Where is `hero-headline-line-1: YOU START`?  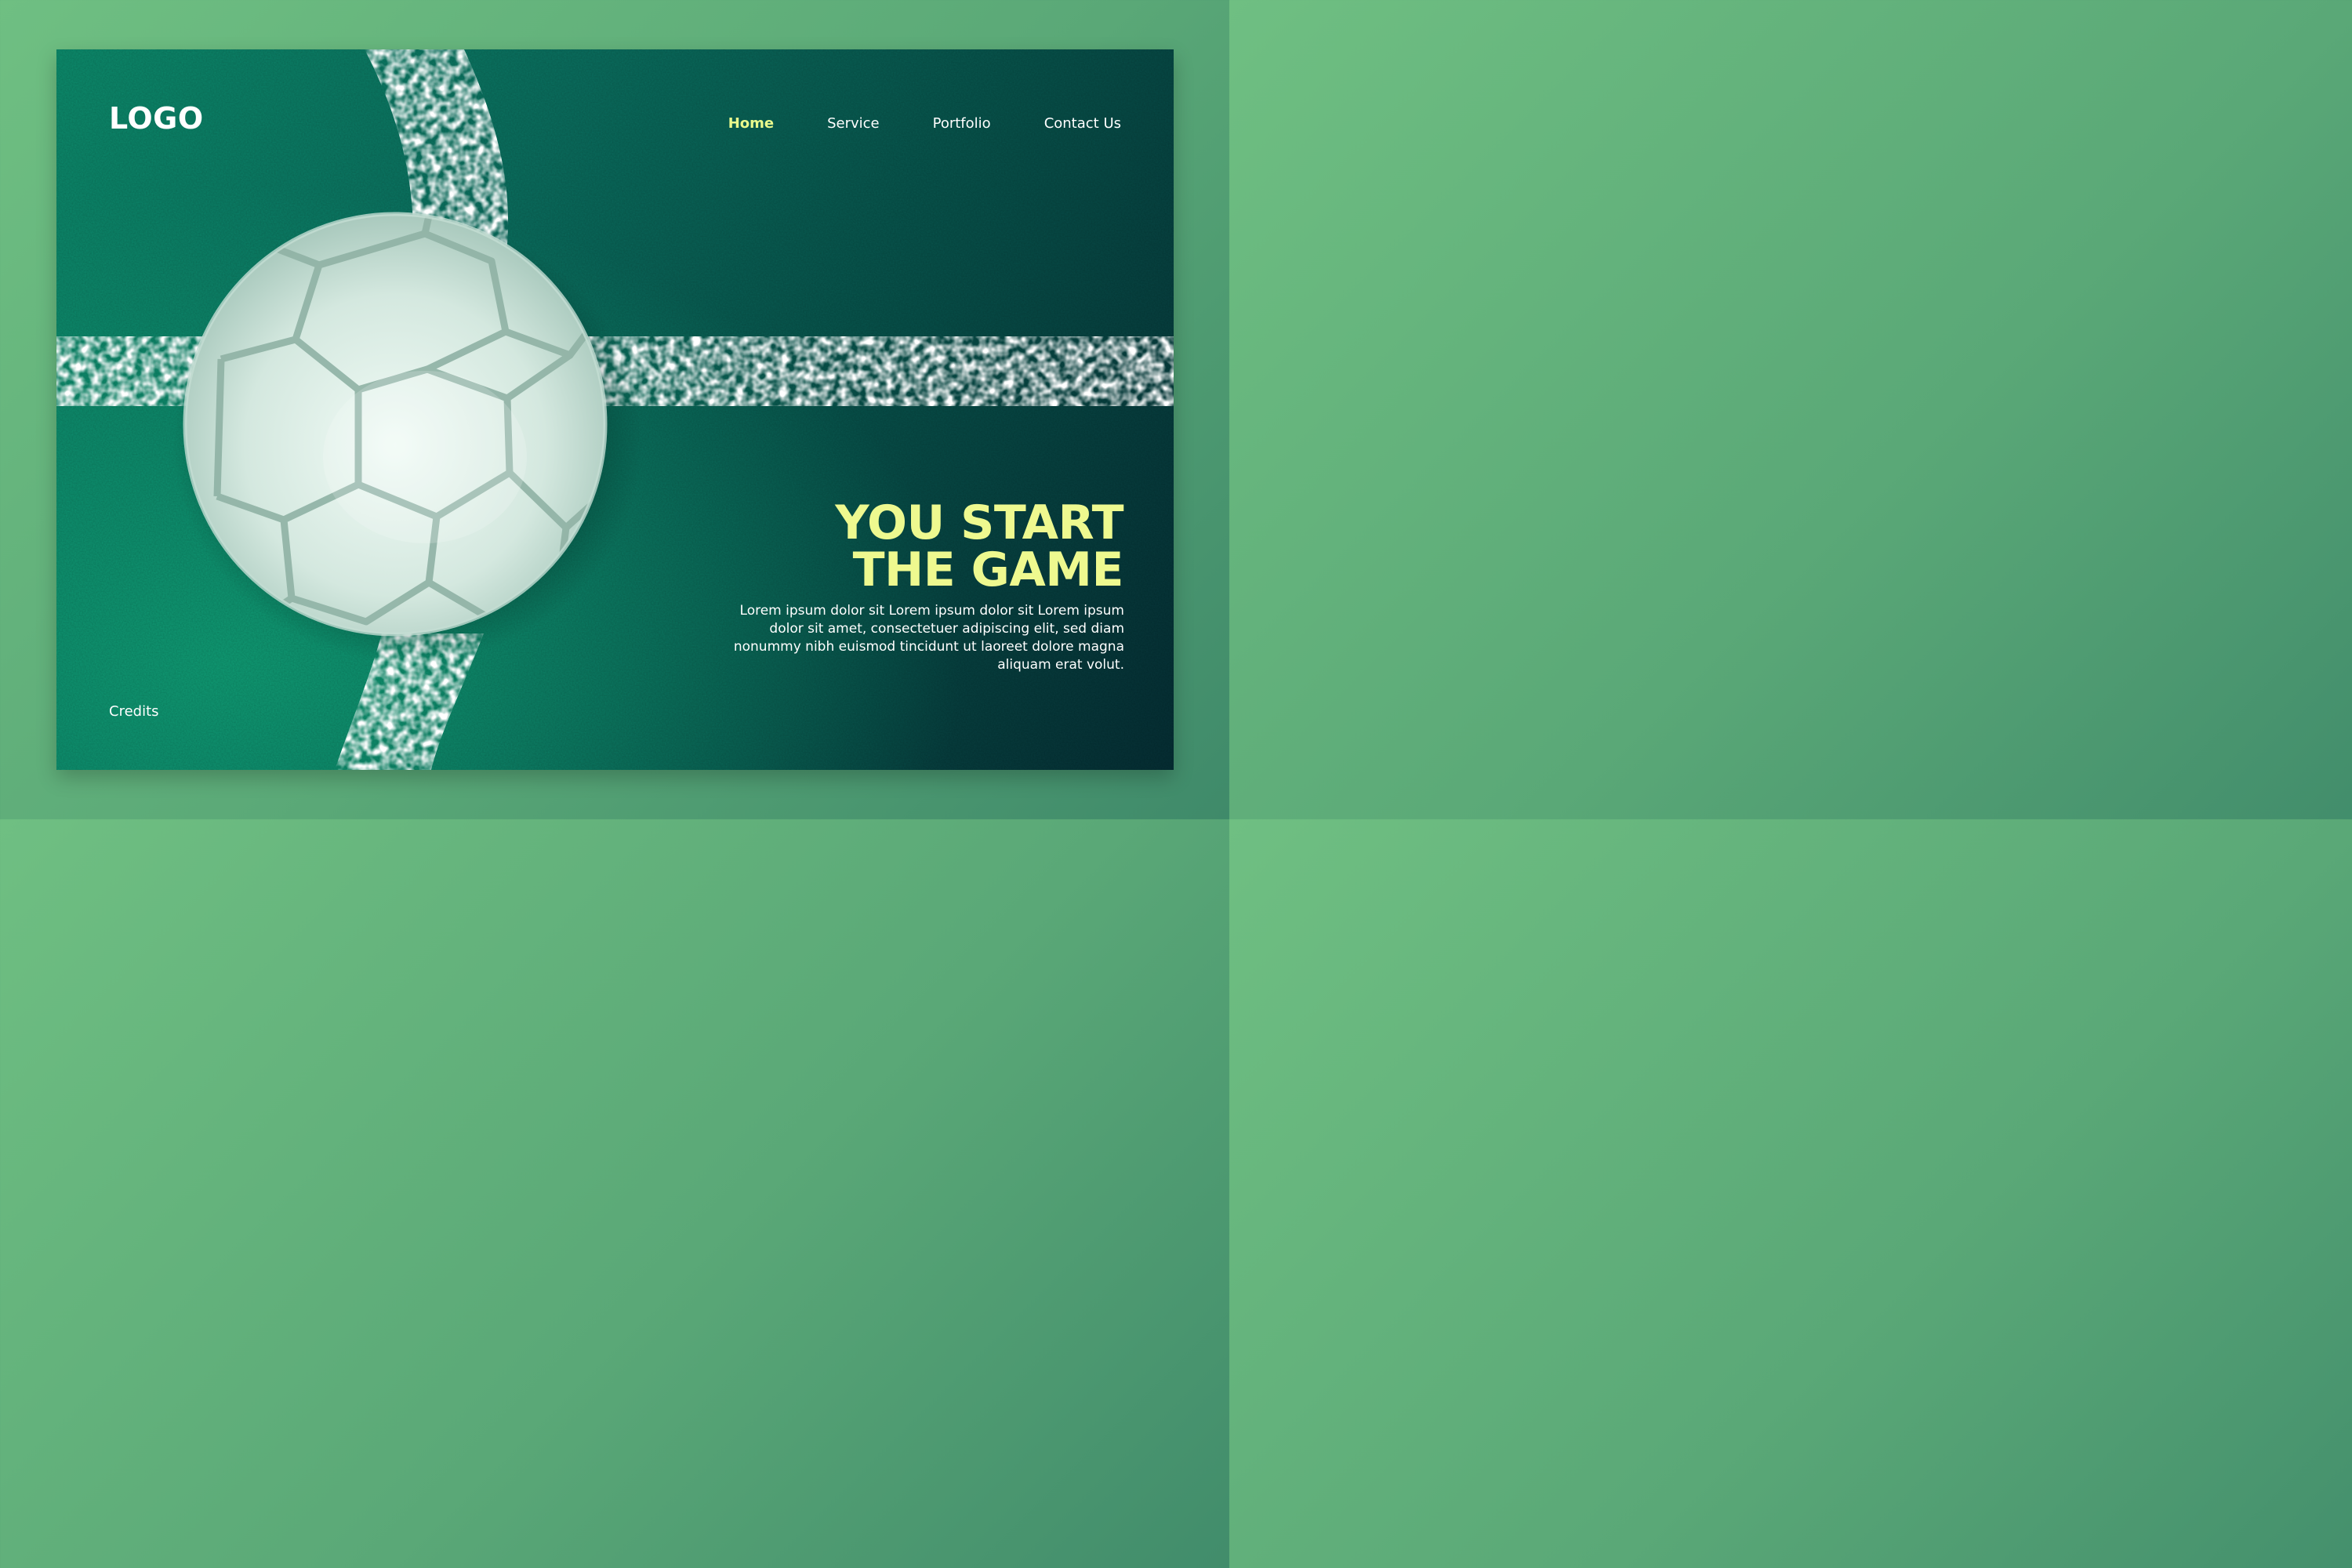 hero-headline-line-1: YOU START is located at coordinates (979, 522).